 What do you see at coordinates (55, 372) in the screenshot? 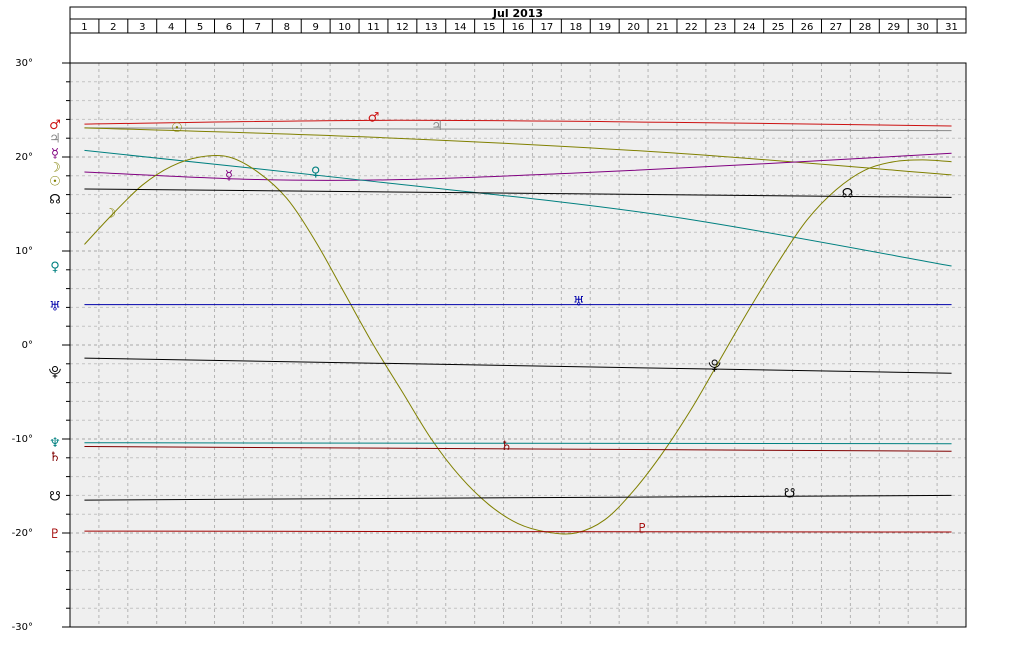
I see `legend-glyph: ⯓` at bounding box center [55, 372].